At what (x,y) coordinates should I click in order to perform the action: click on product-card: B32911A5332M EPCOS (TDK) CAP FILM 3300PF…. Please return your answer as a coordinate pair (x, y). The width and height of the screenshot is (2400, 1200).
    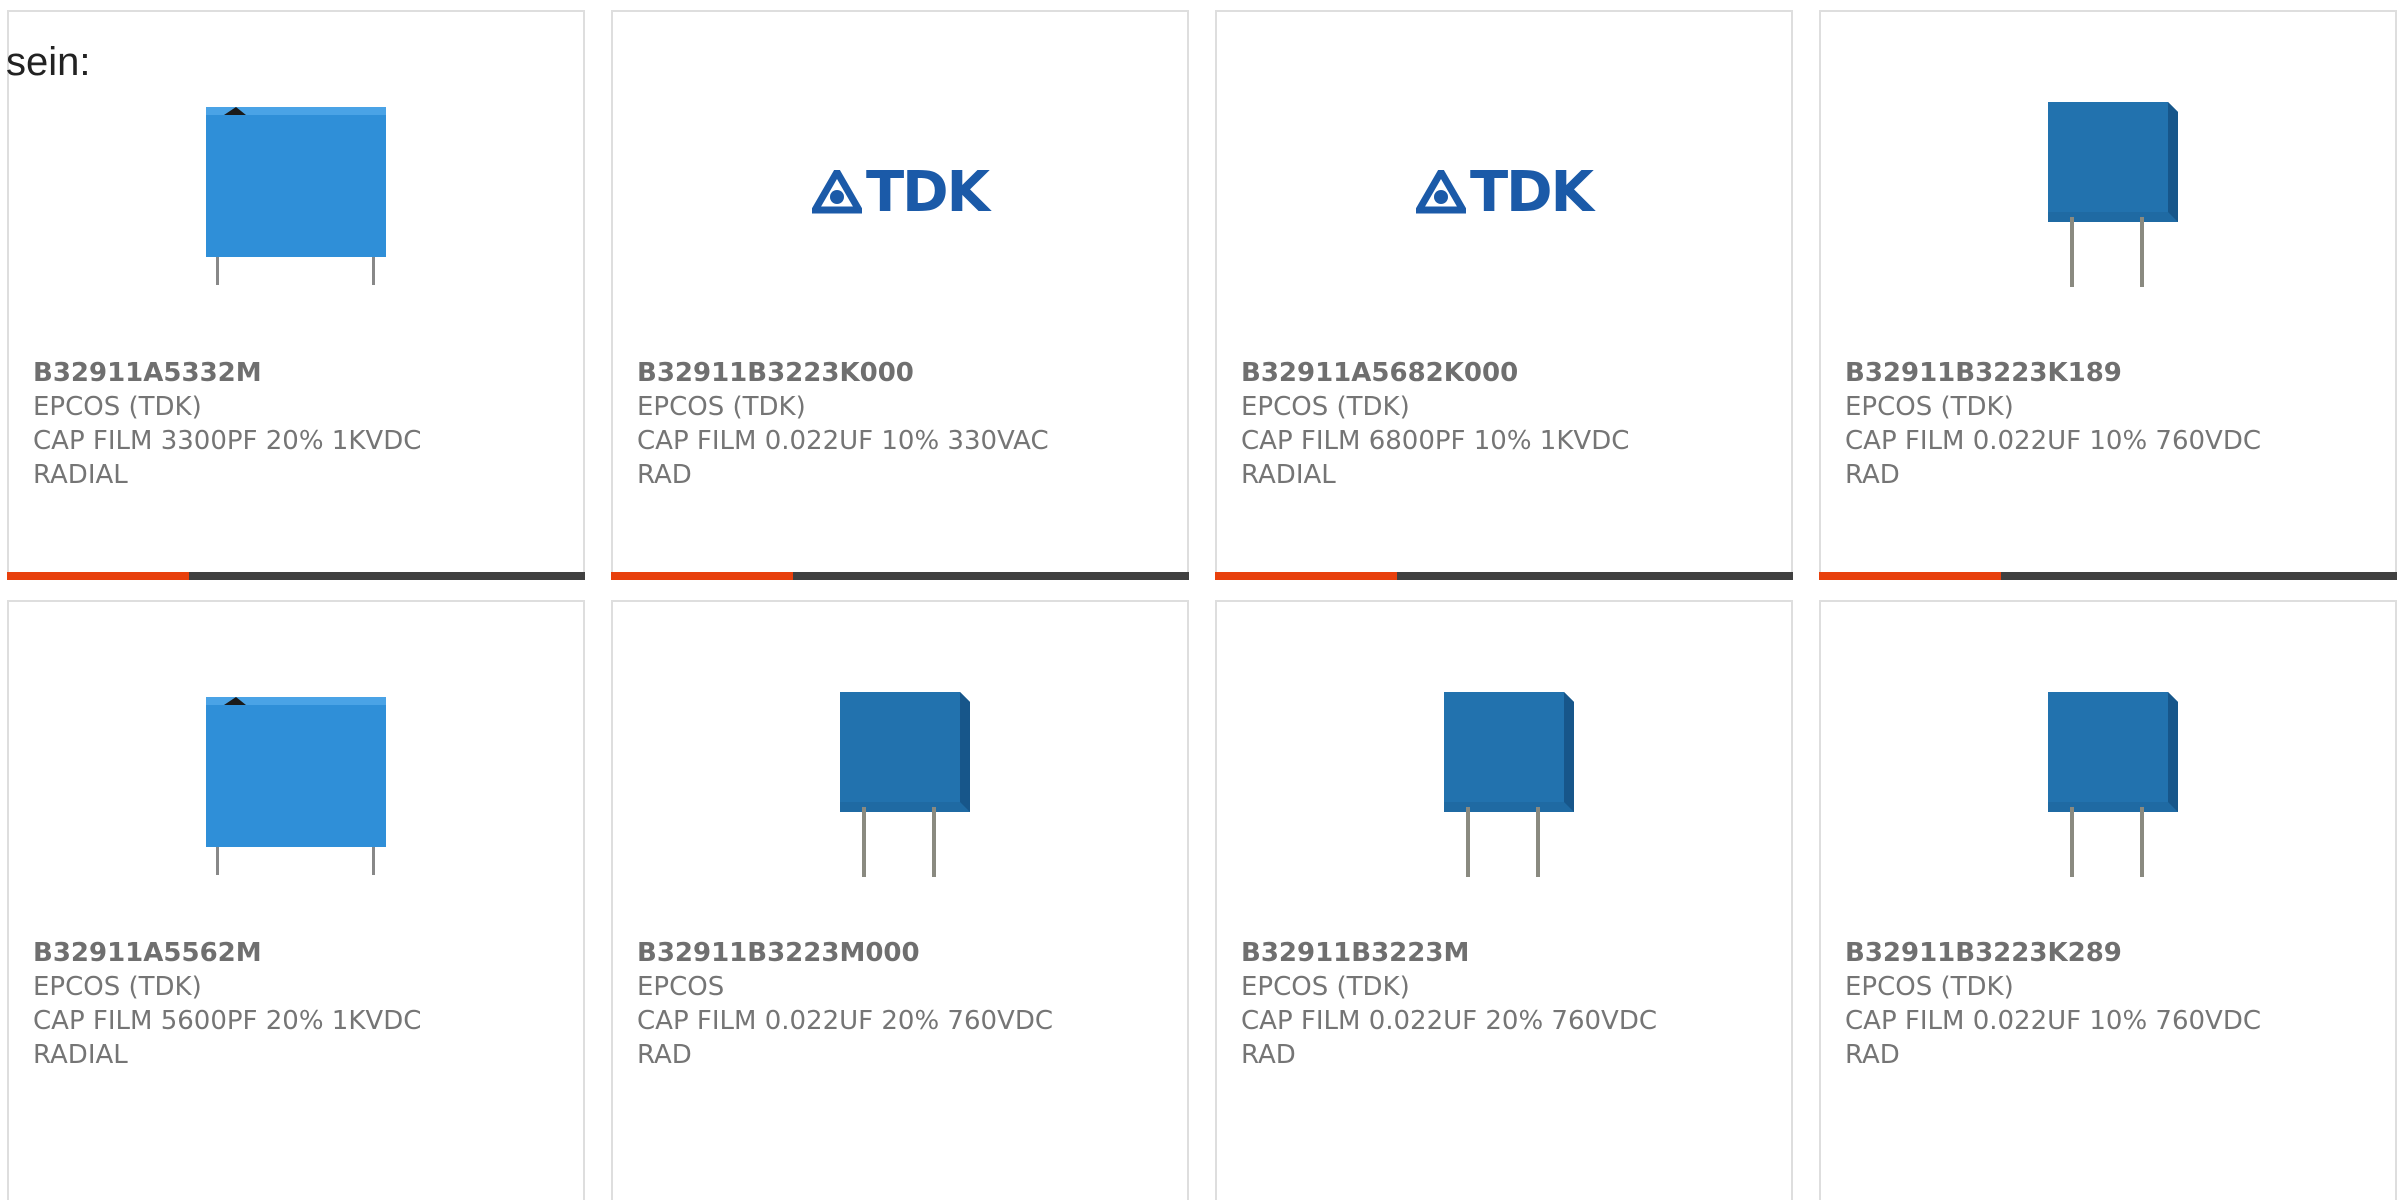
    Looking at the image, I should click on (296, 295).